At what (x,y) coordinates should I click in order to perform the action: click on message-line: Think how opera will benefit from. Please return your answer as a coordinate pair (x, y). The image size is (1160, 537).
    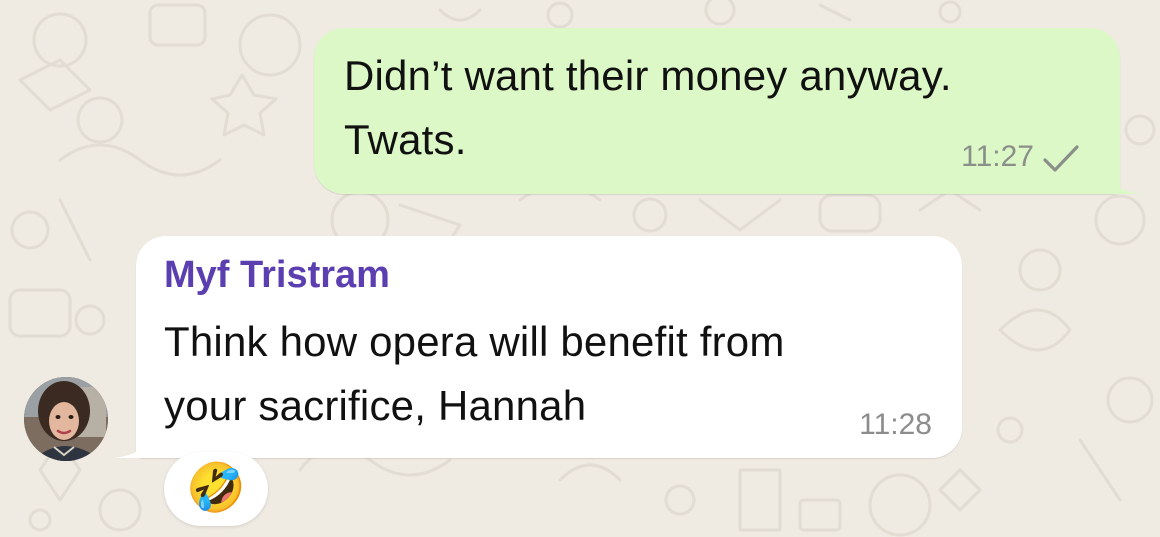
    Looking at the image, I should click on (474, 341).